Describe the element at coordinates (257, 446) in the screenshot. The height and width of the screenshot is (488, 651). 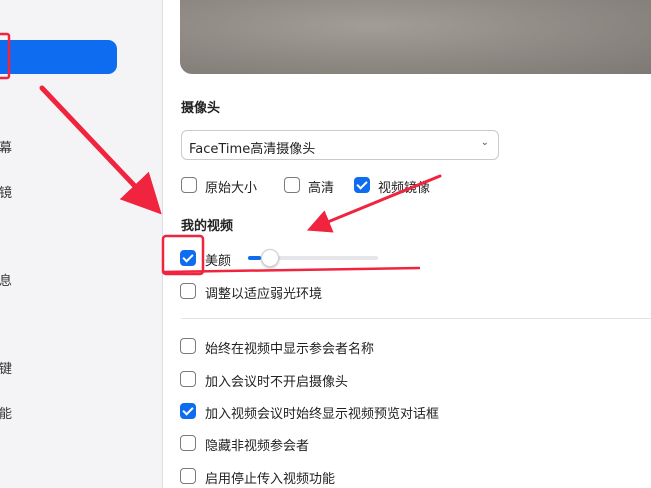
I see `hide-non-video-label: 隐藏非视频参会者` at that location.